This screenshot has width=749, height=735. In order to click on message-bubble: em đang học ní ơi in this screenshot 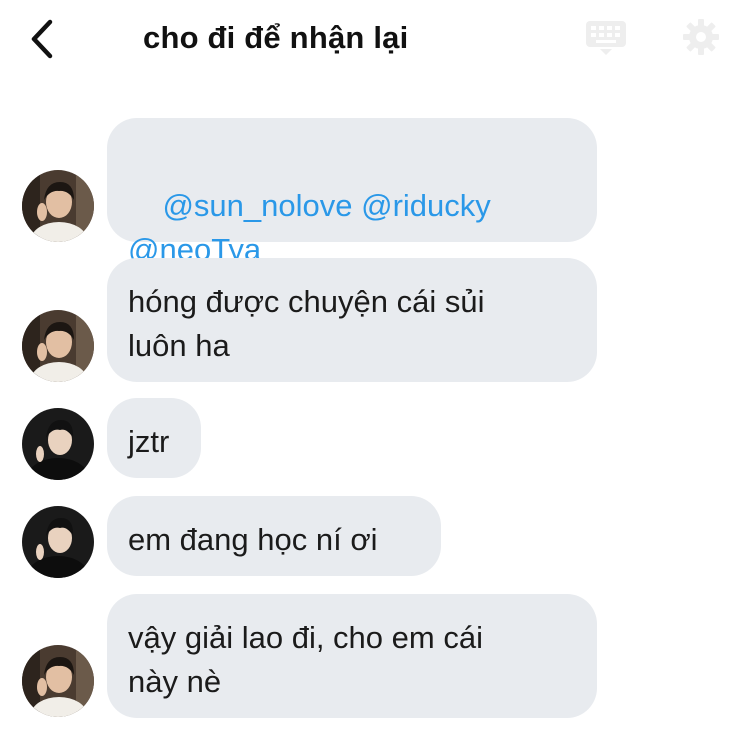, I will do `click(274, 536)`.